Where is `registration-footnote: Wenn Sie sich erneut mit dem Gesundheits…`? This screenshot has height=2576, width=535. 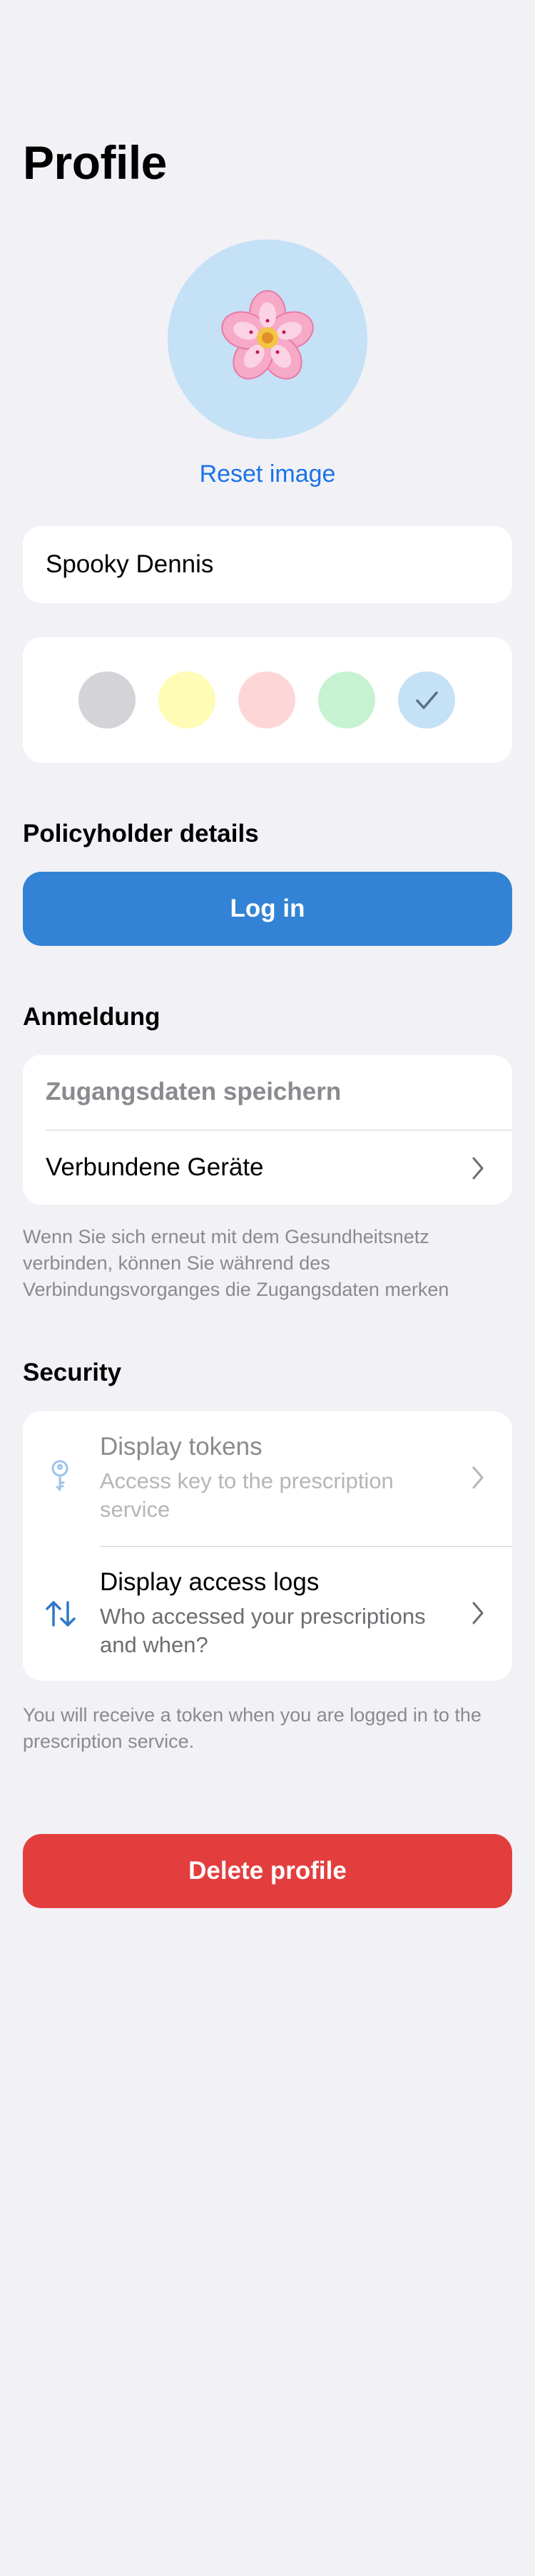
registration-footnote: Wenn Sie sich erneut mit dem Gesundheits… is located at coordinates (236, 1263).